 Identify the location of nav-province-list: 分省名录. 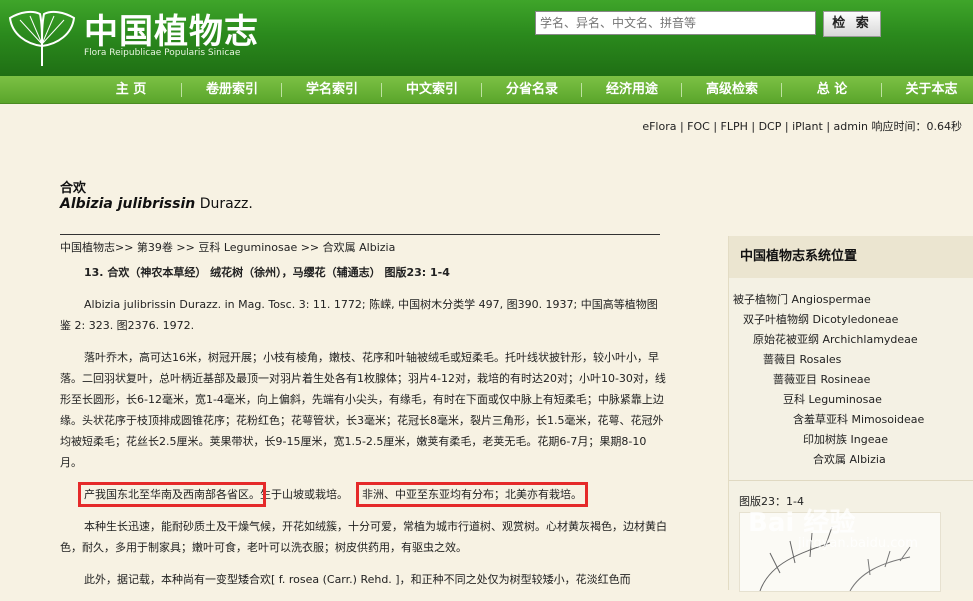
(532, 89).